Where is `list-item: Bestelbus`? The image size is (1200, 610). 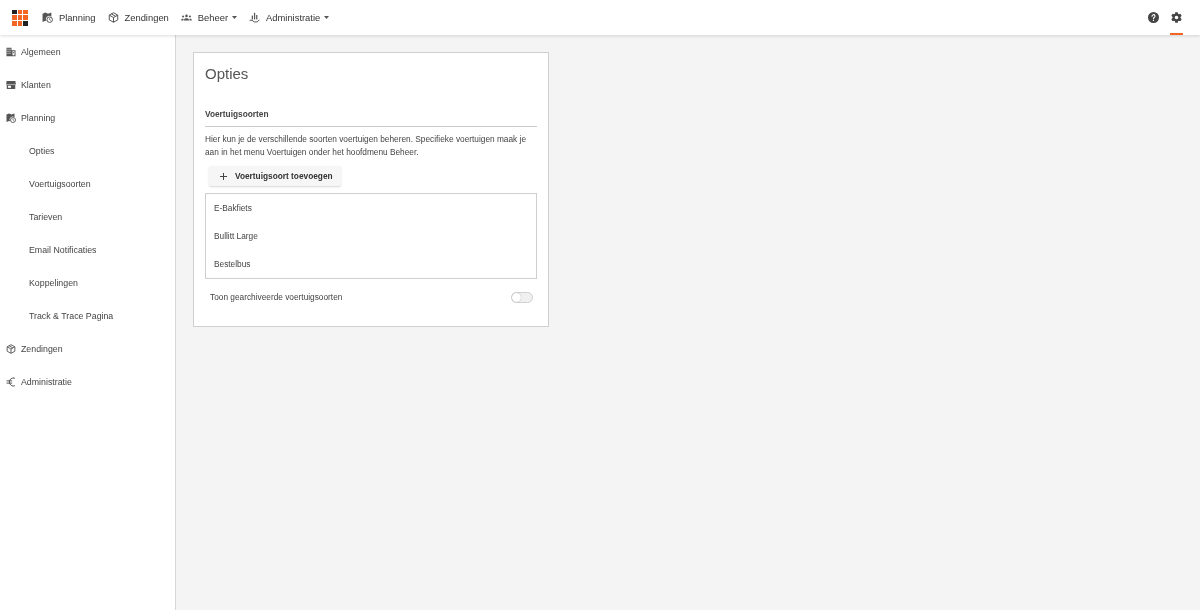 list-item: Bestelbus is located at coordinates (371, 264).